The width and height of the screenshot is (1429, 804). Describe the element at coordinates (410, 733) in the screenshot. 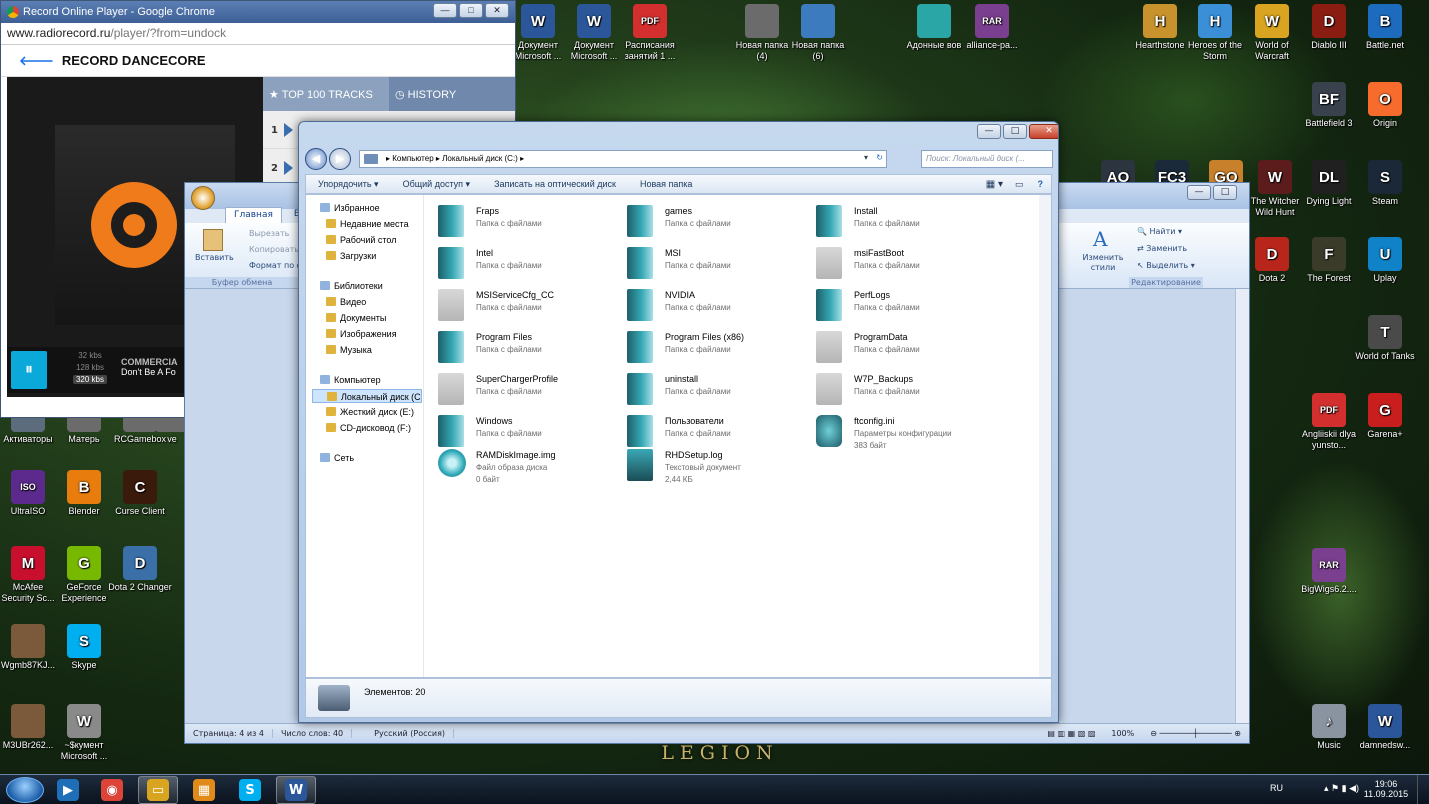

I see `language: Русский (Россия)` at that location.